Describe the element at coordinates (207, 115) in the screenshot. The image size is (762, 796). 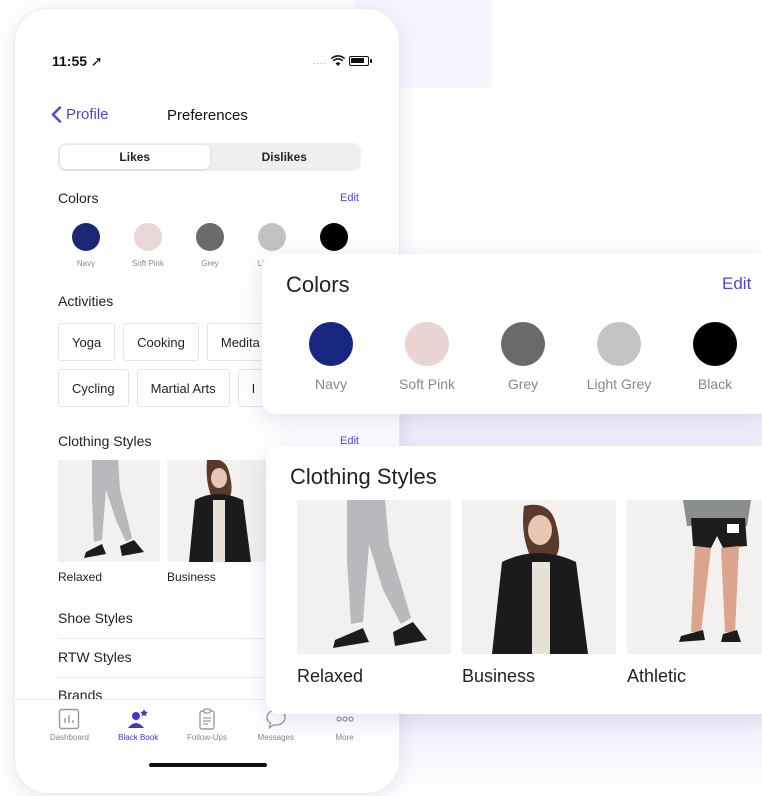
I see `page-title: Preferences` at that location.